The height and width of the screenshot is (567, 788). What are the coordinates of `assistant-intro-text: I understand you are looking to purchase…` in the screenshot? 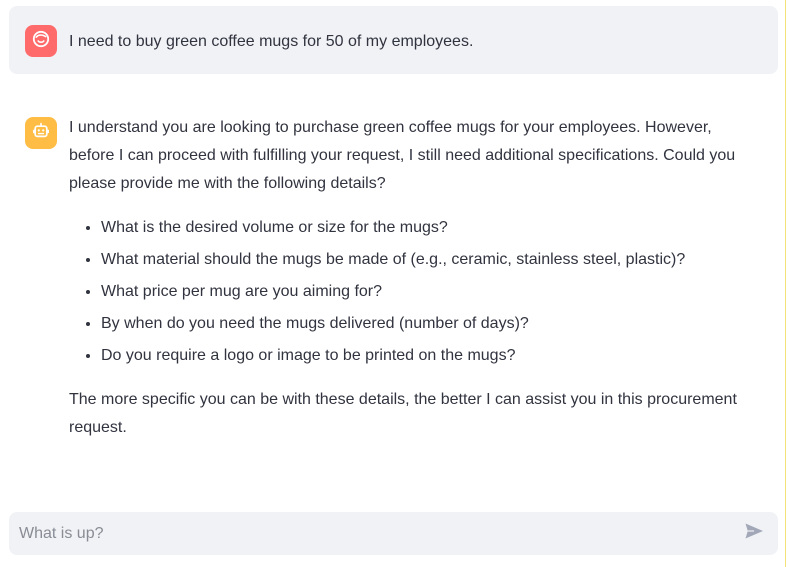 It's located at (402, 155).